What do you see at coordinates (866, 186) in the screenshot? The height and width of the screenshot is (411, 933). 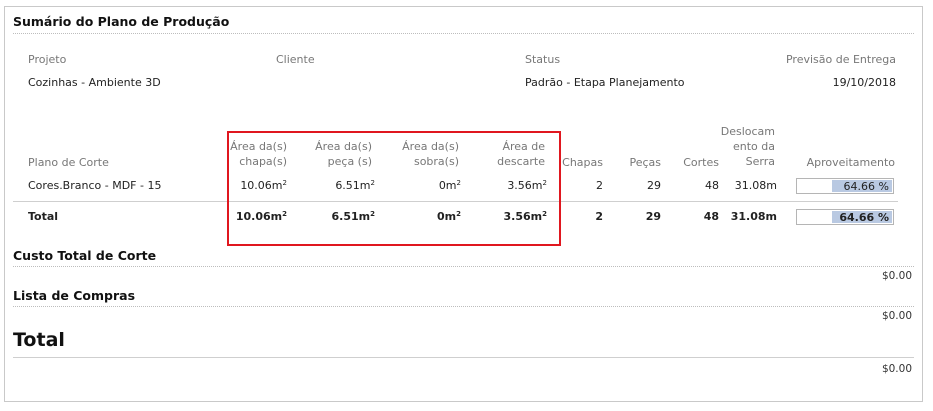 I see `row-aproveitamento-text: 64.66 %` at bounding box center [866, 186].